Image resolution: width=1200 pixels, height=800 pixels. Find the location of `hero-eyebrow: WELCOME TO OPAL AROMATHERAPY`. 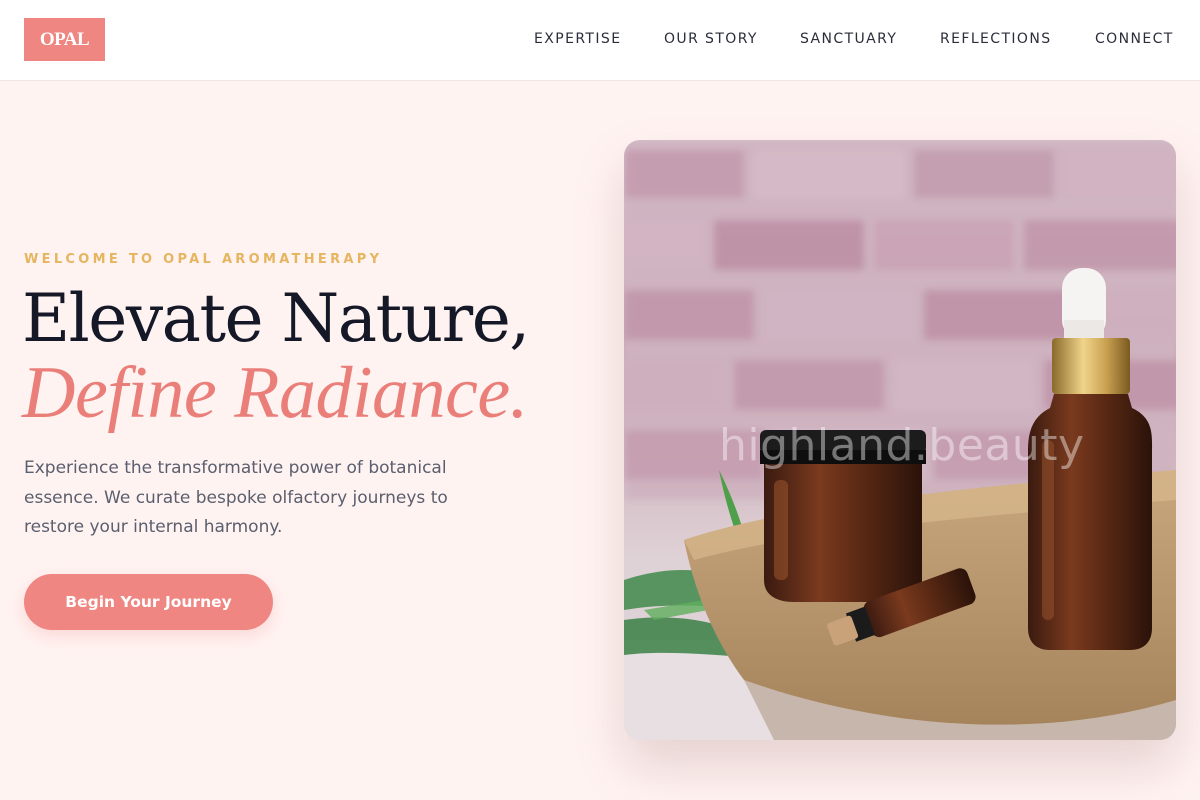

hero-eyebrow: WELCOME TO OPAL AROMATHERAPY is located at coordinates (203, 259).